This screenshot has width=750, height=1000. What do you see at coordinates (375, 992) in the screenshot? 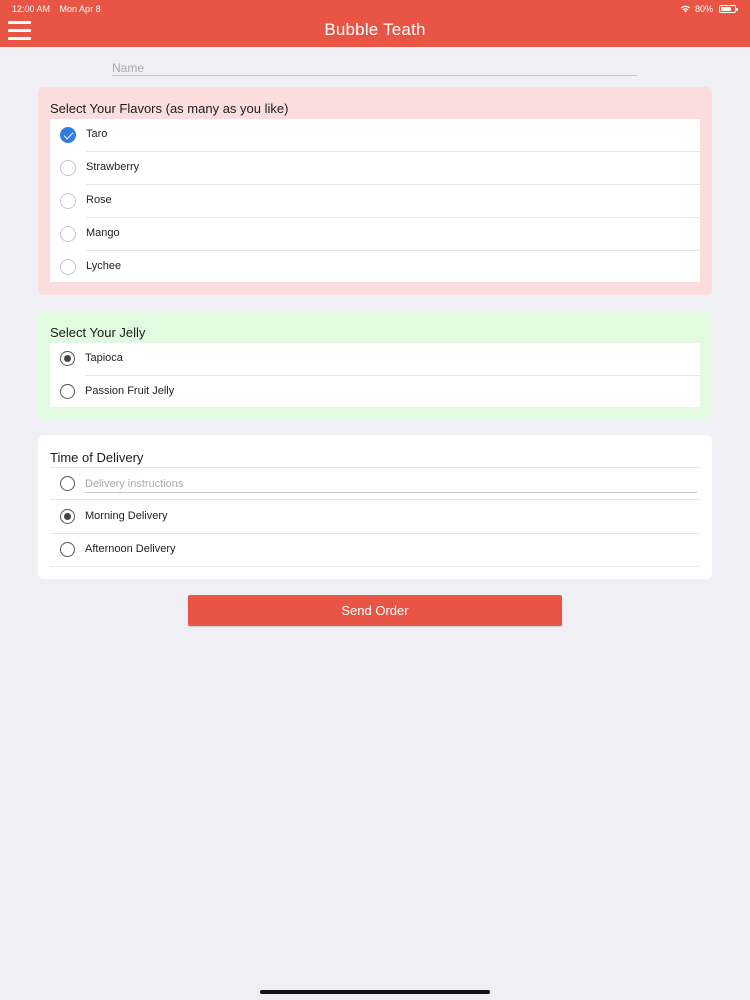
I see `home-indicator` at bounding box center [375, 992].